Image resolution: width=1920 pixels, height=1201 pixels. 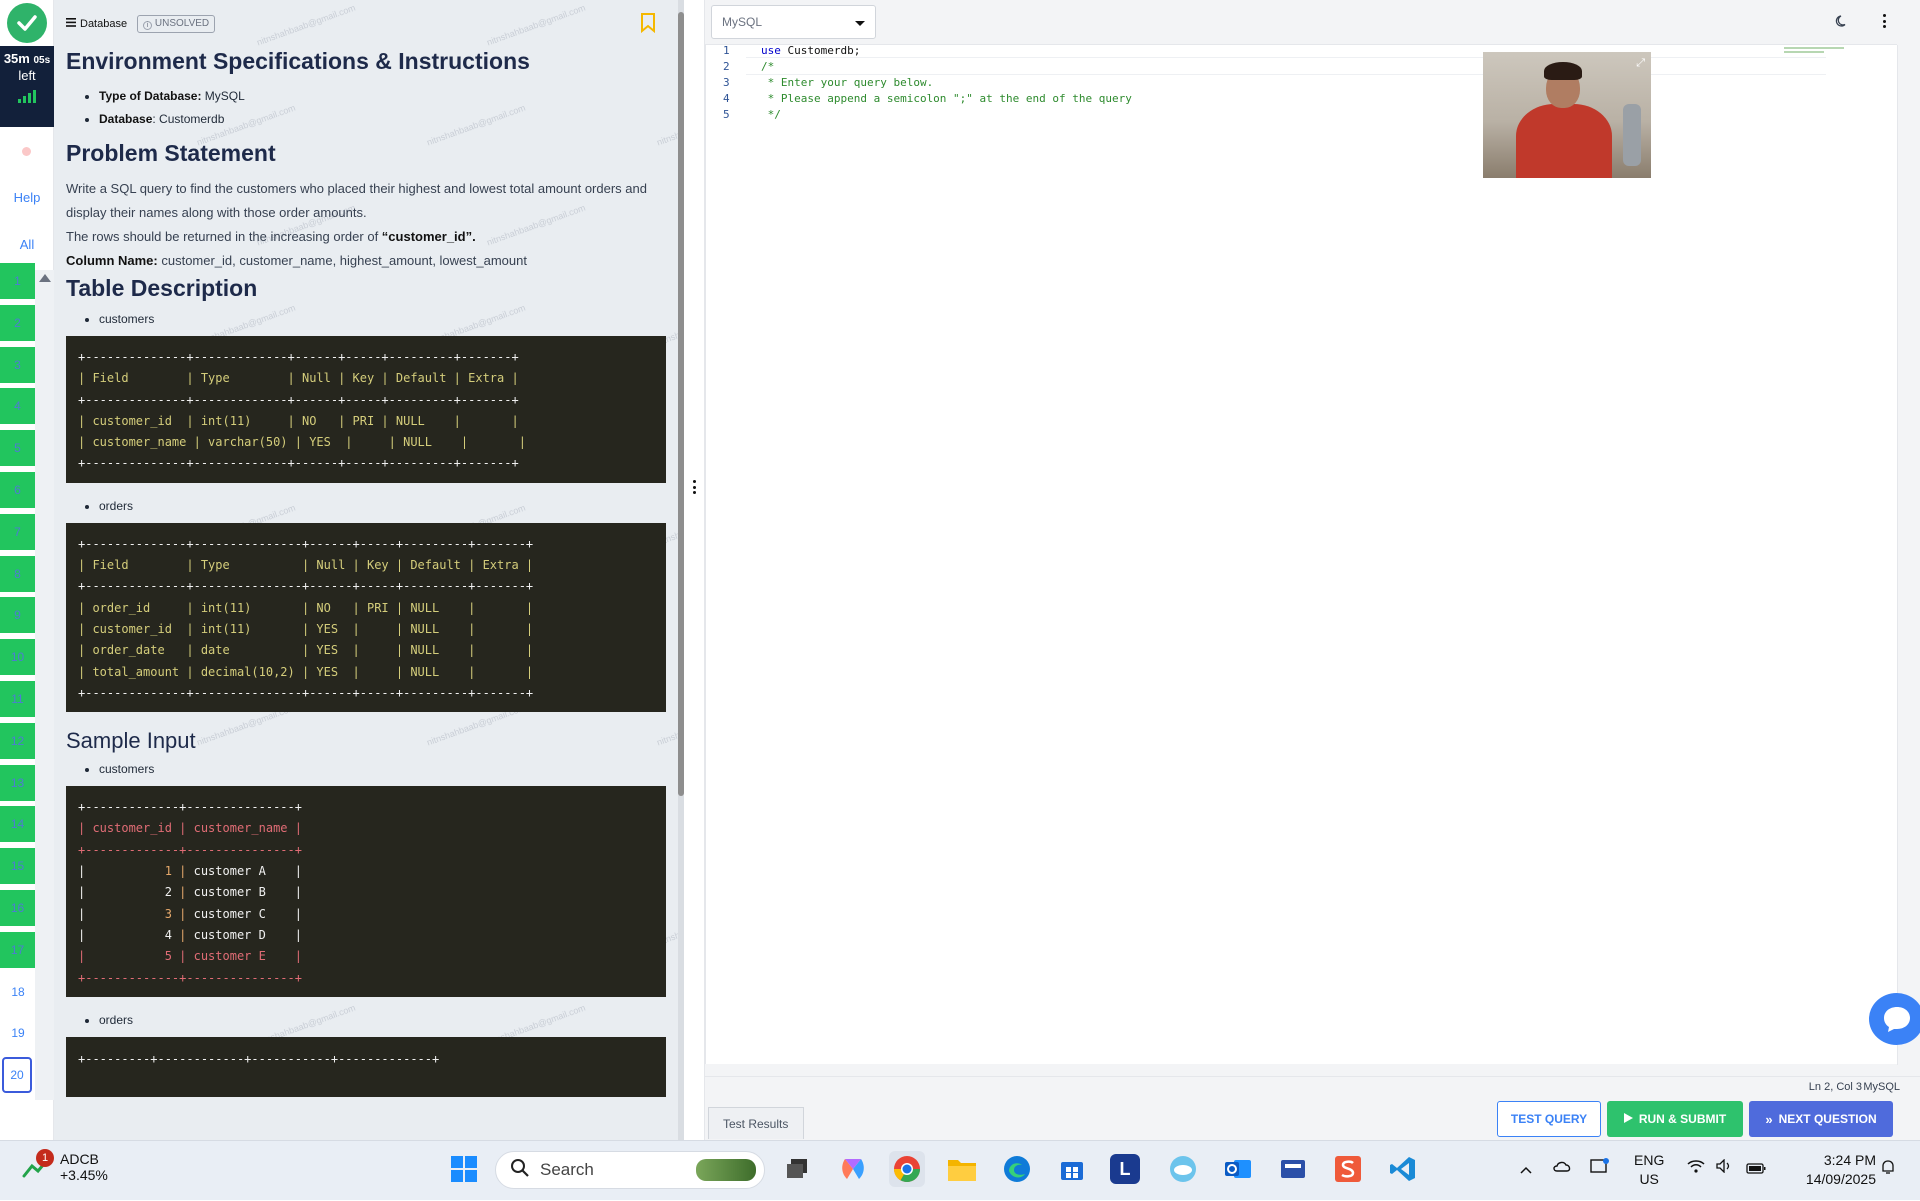 What do you see at coordinates (17, 866) in the screenshot?
I see `question-15-button: 15` at bounding box center [17, 866].